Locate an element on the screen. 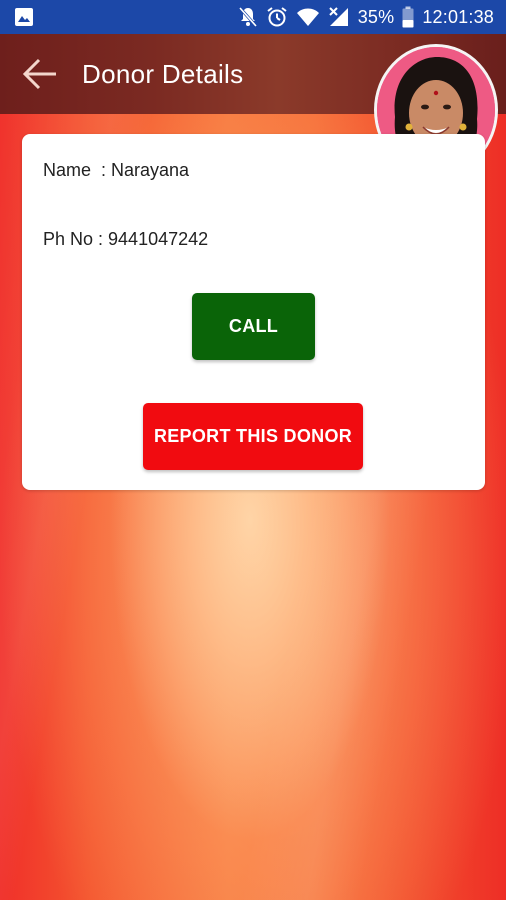 This screenshot has width=506, height=900. alarm-icon is located at coordinates (277, 17).